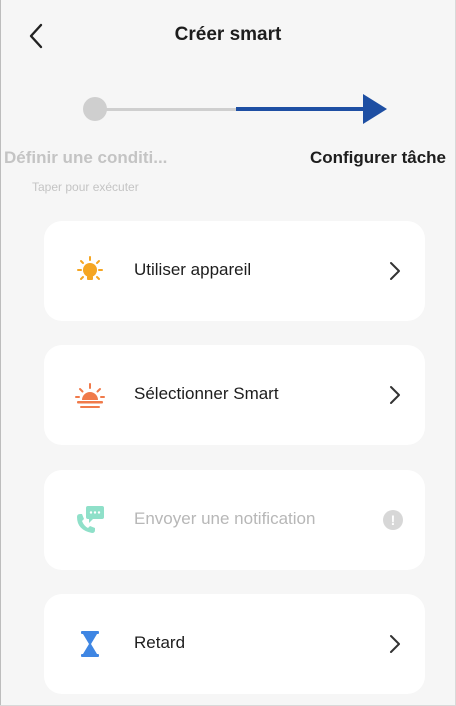 Image resolution: width=456 pixels, height=706 pixels. I want to click on header: Créer smart, so click(228, 36).